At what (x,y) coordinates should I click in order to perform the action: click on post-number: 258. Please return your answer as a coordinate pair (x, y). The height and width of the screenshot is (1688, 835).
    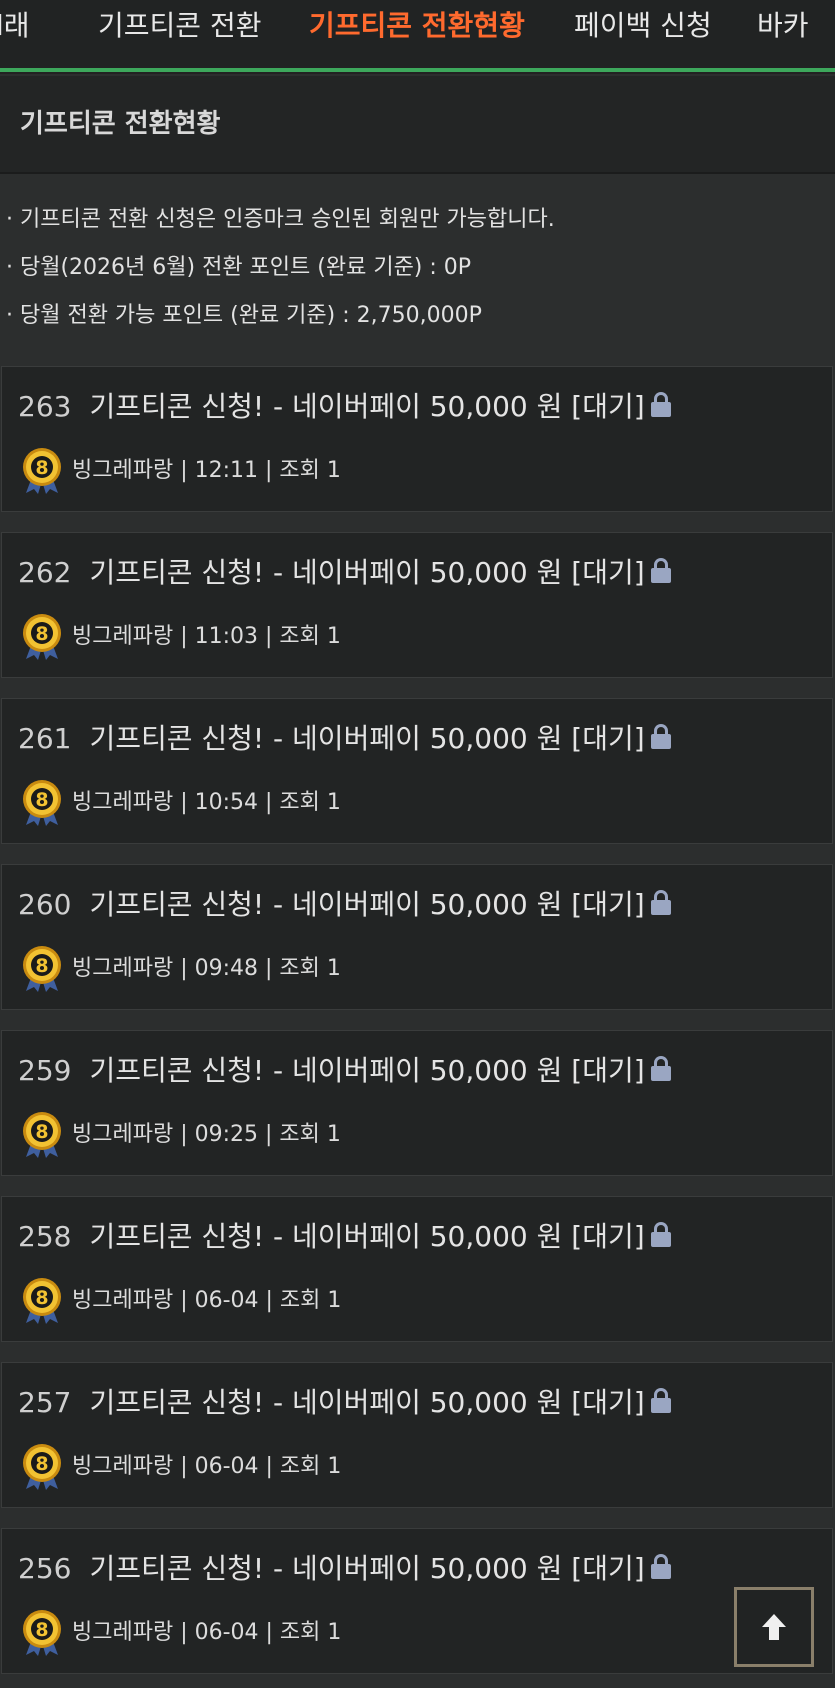
    Looking at the image, I should click on (45, 1236).